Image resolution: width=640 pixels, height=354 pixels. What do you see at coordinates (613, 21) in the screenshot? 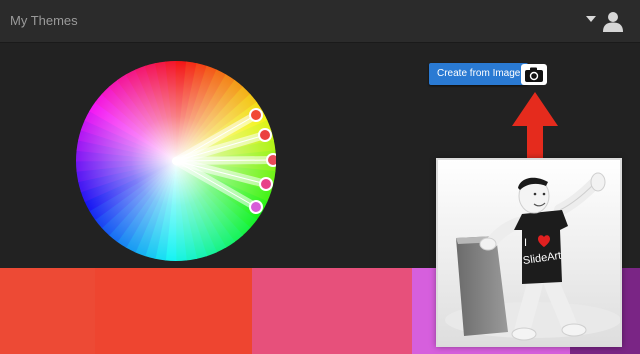
I see `user-avatar-icon` at bounding box center [613, 21].